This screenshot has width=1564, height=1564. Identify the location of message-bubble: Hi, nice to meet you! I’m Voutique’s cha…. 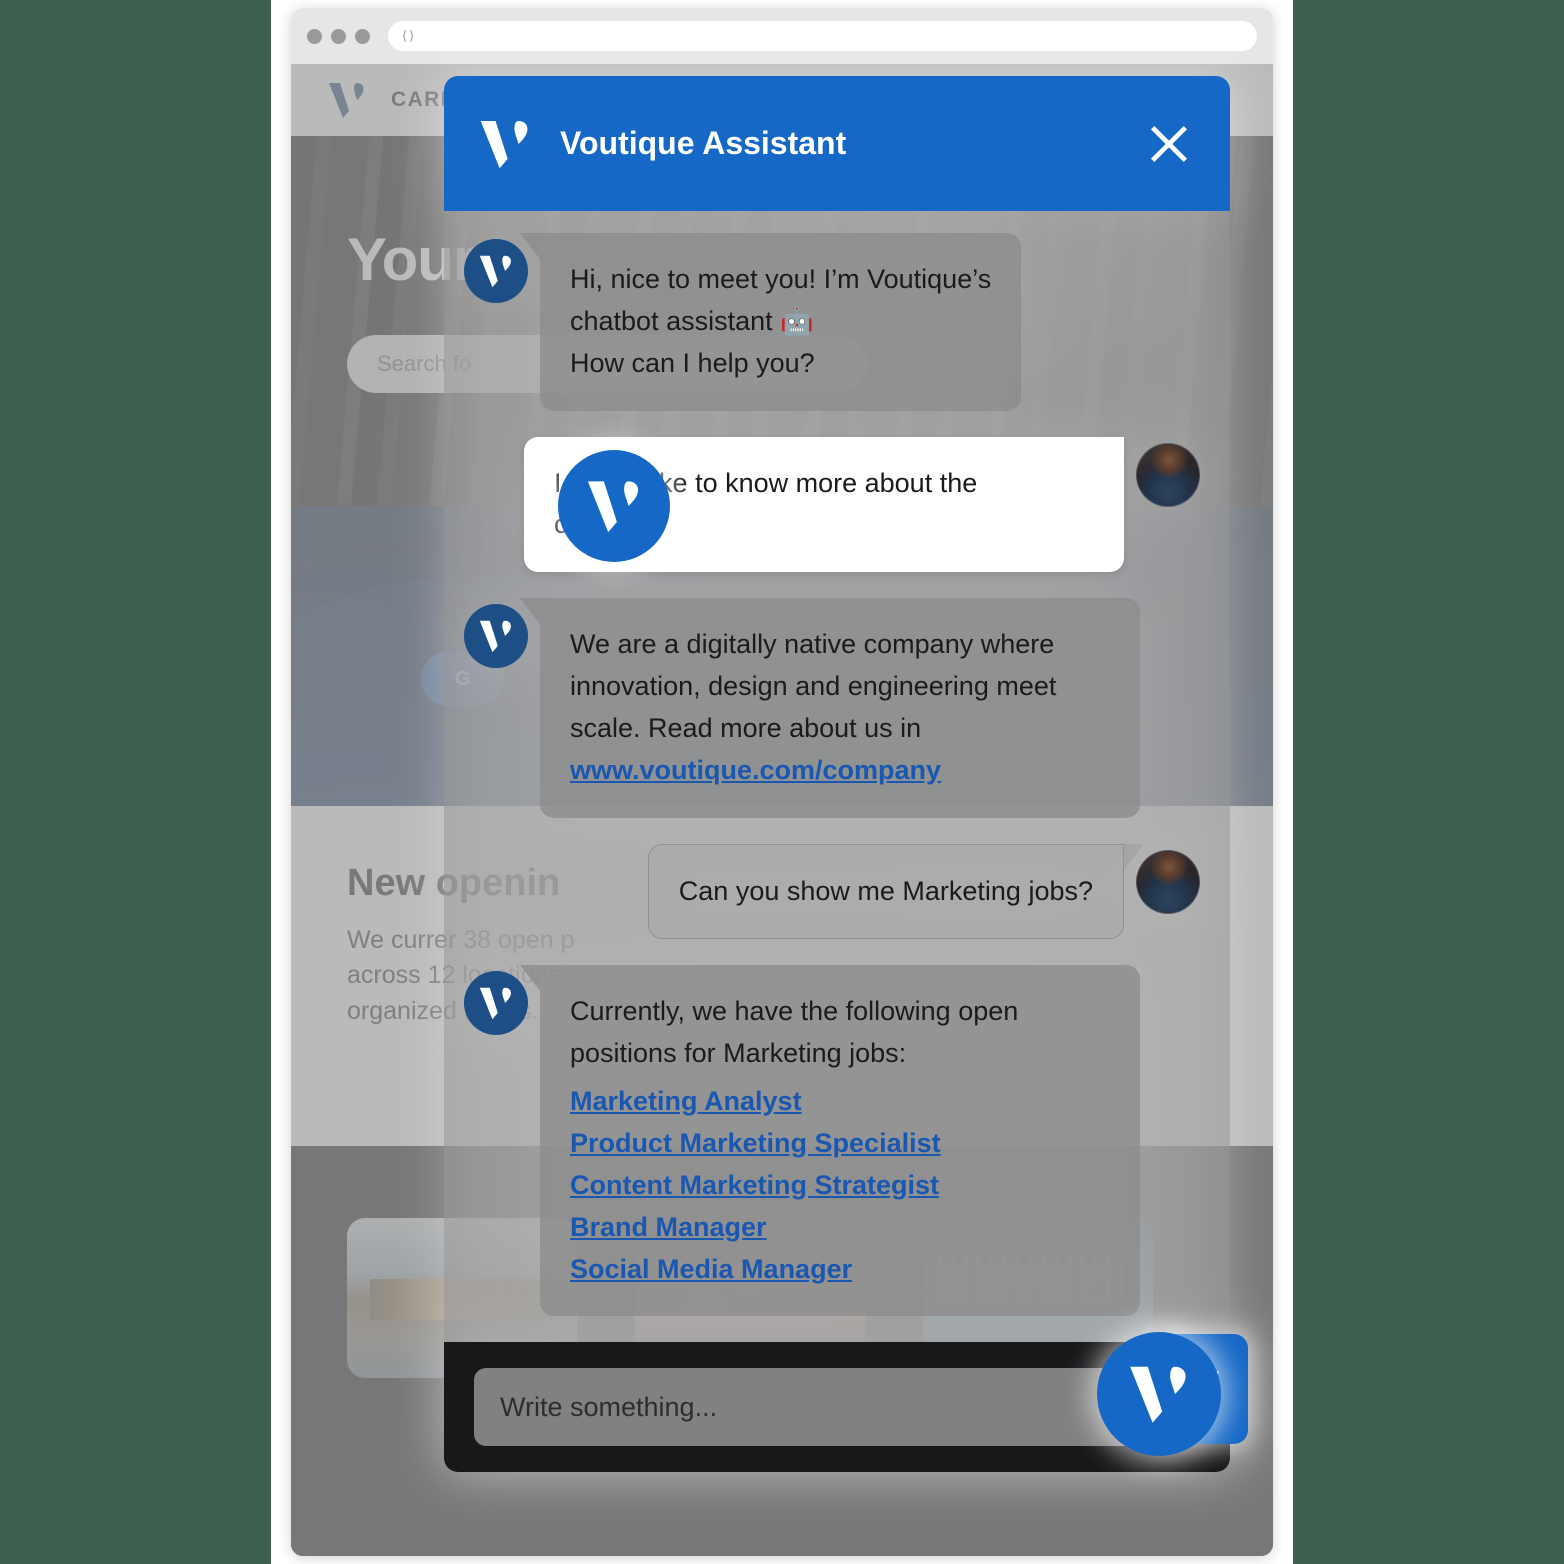
(770, 322).